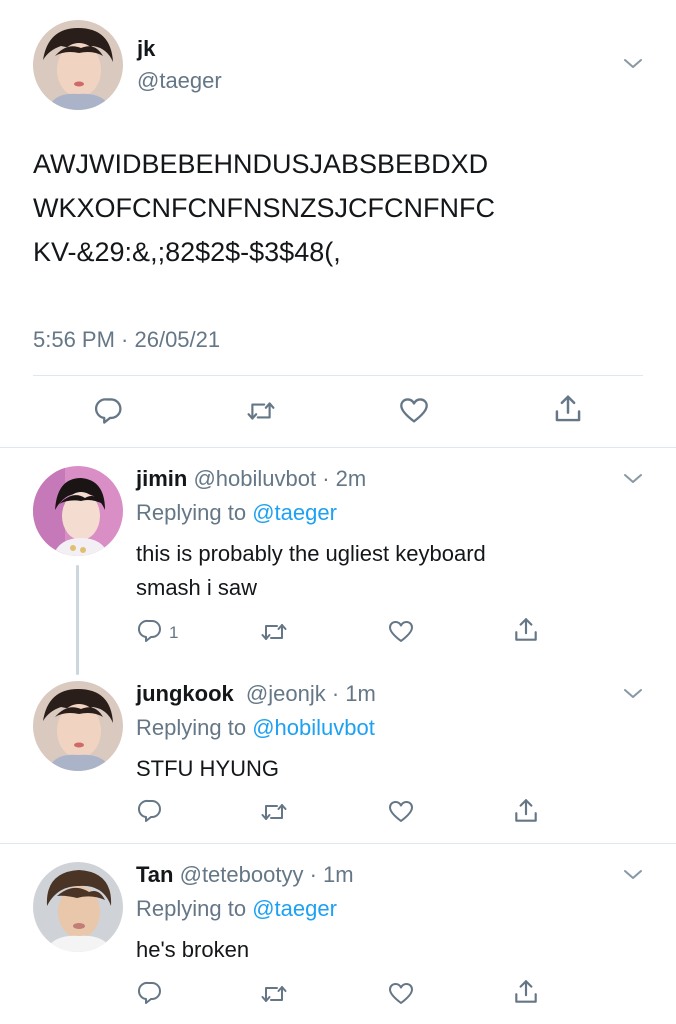 The width and height of the screenshot is (676, 1024). What do you see at coordinates (242, 874) in the screenshot?
I see `handle: @tetebootyy` at bounding box center [242, 874].